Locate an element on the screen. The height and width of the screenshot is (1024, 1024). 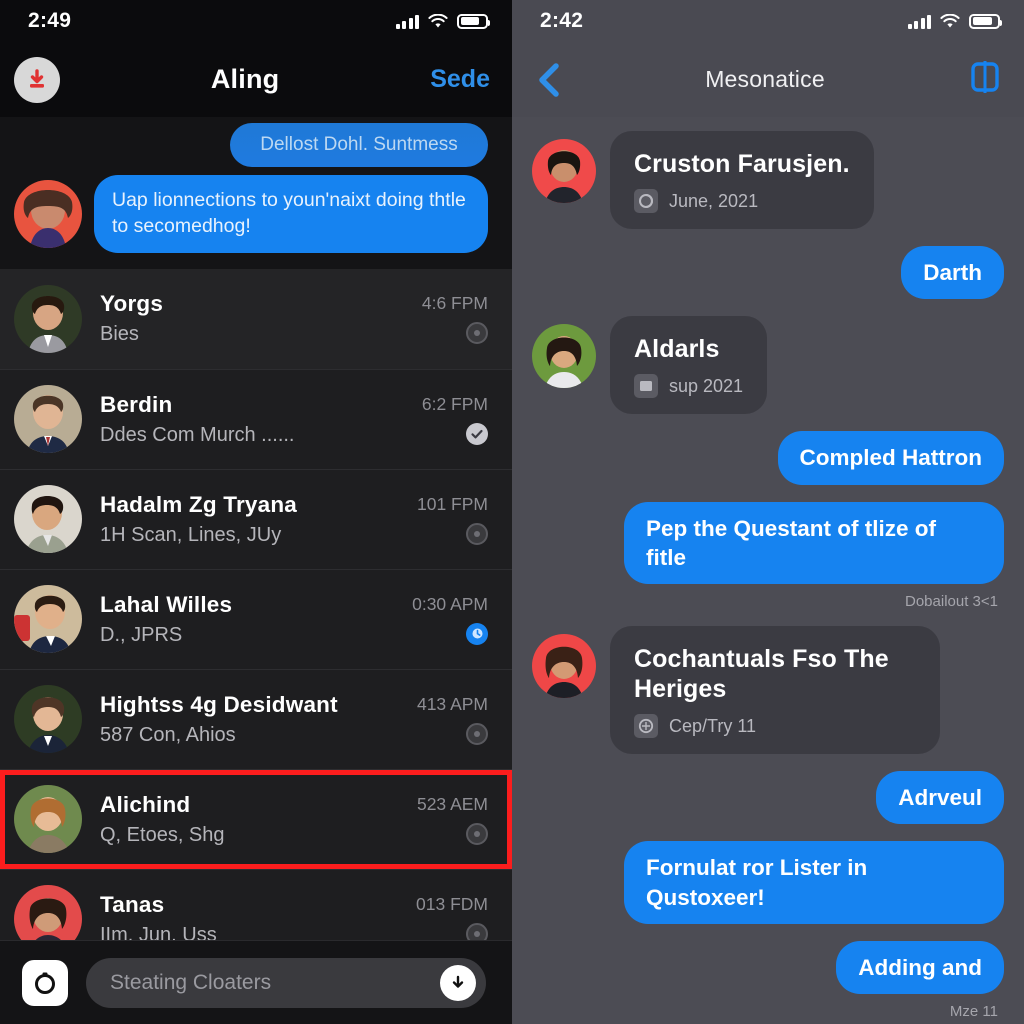
list-item: Yorgs Bies 4:6 FPM is located at coordinates (256, 318).